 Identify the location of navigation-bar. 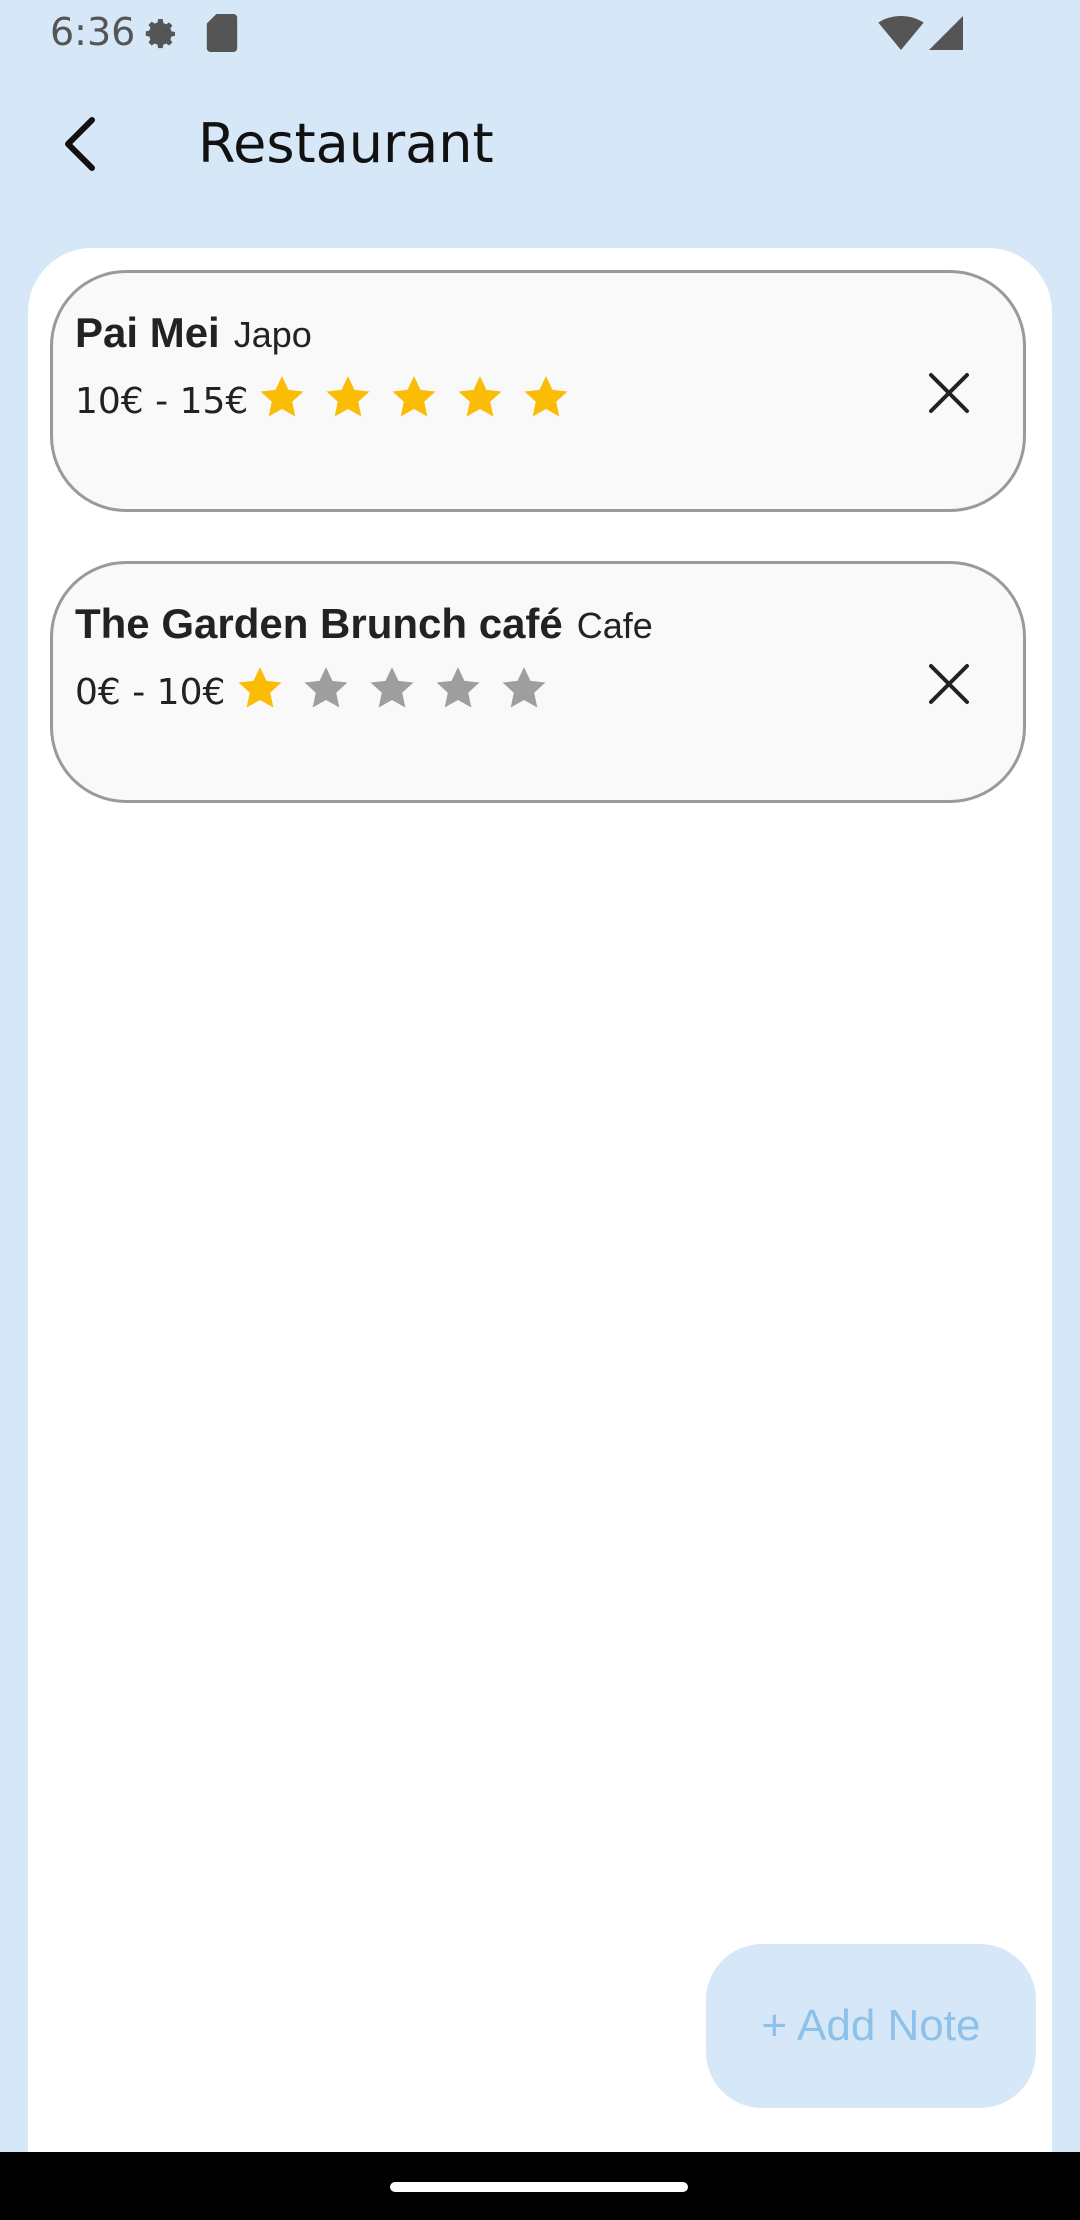
(540, 2186).